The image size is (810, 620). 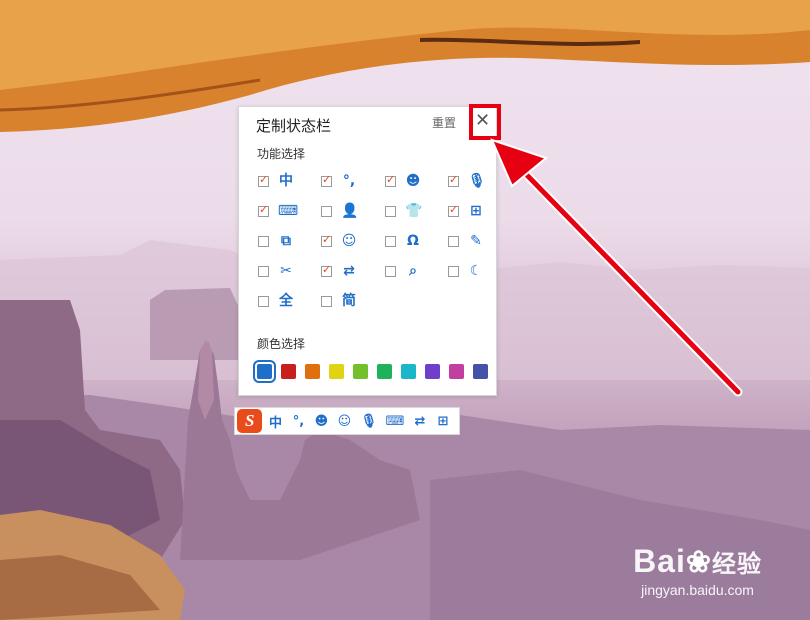 I want to click on statusbar-icon: °,, so click(x=298, y=421).